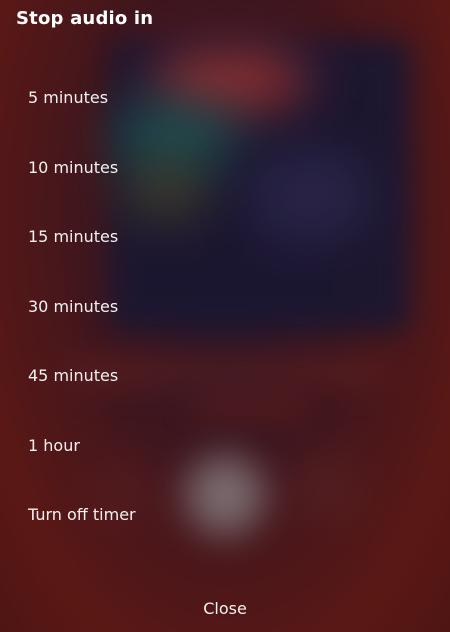 The height and width of the screenshot is (632, 450). Describe the element at coordinates (225, 98) in the screenshot. I see `option-5-minutes: 5 minutes` at that location.